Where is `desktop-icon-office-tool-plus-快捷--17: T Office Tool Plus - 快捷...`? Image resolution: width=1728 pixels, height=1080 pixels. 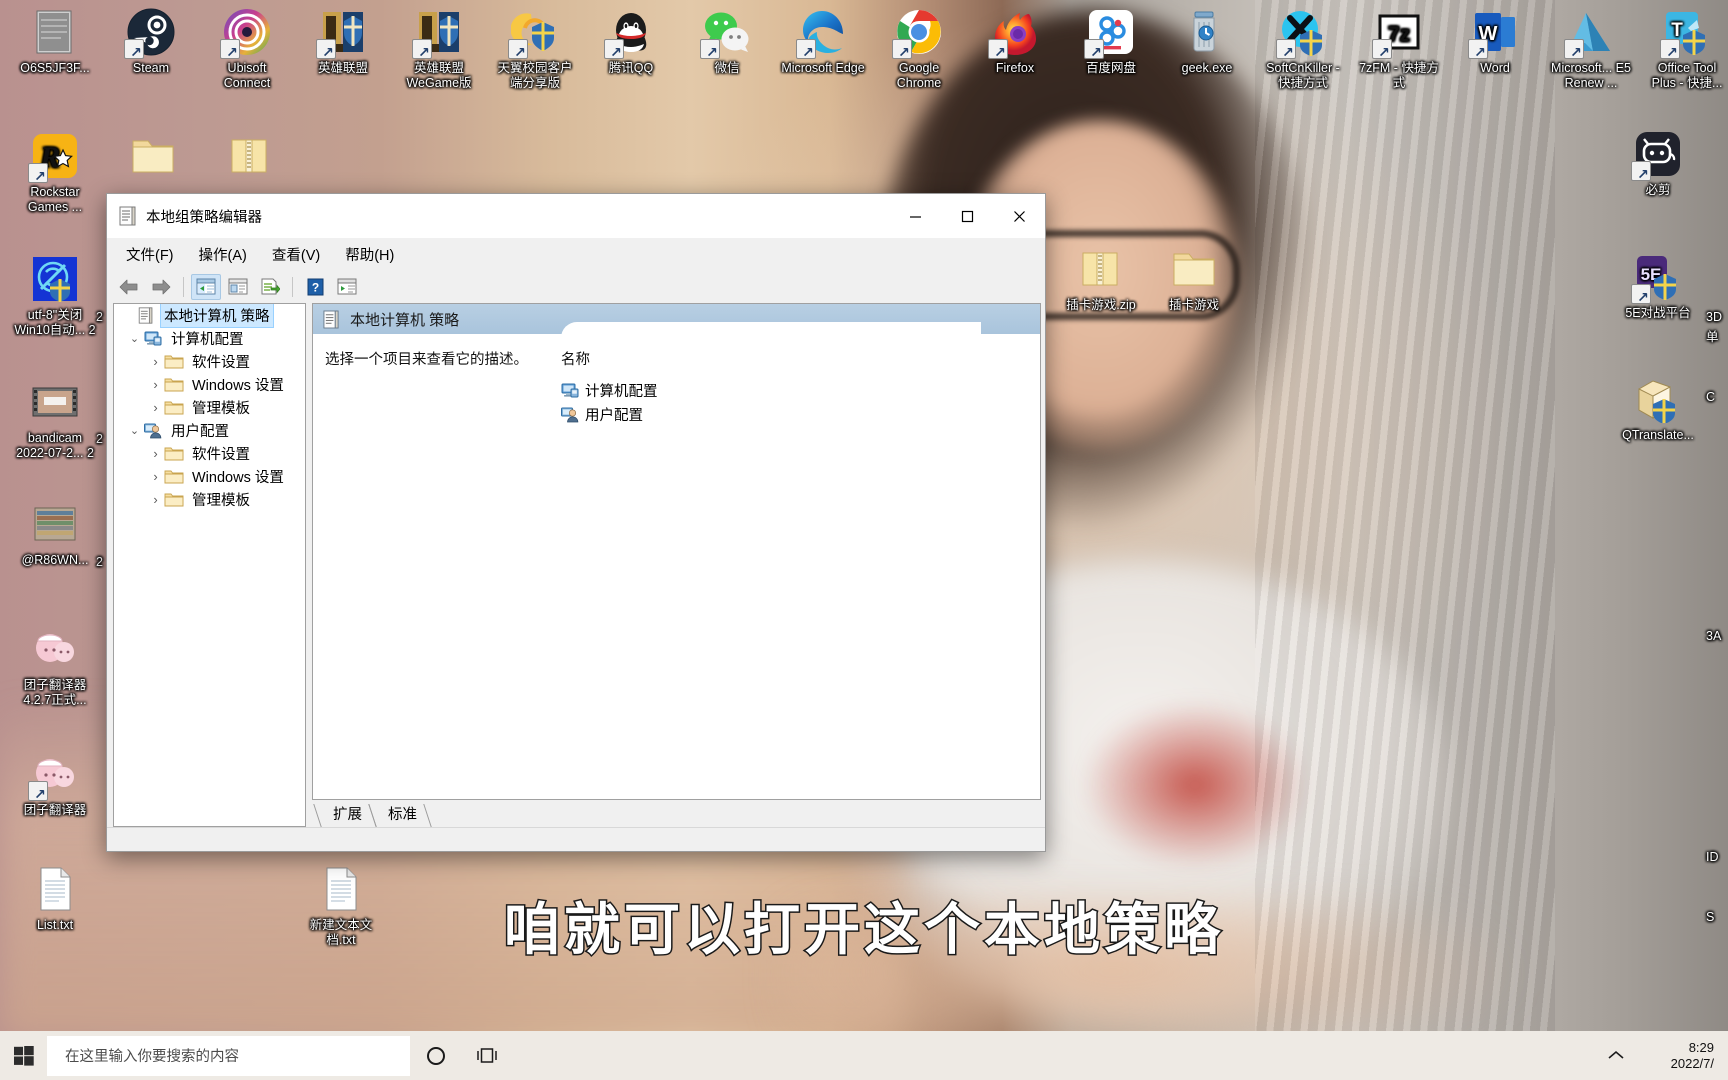
desktop-icon-office-tool-plus-快捷--17: T Office Tool Plus - 快捷... is located at coordinates (1686, 49).